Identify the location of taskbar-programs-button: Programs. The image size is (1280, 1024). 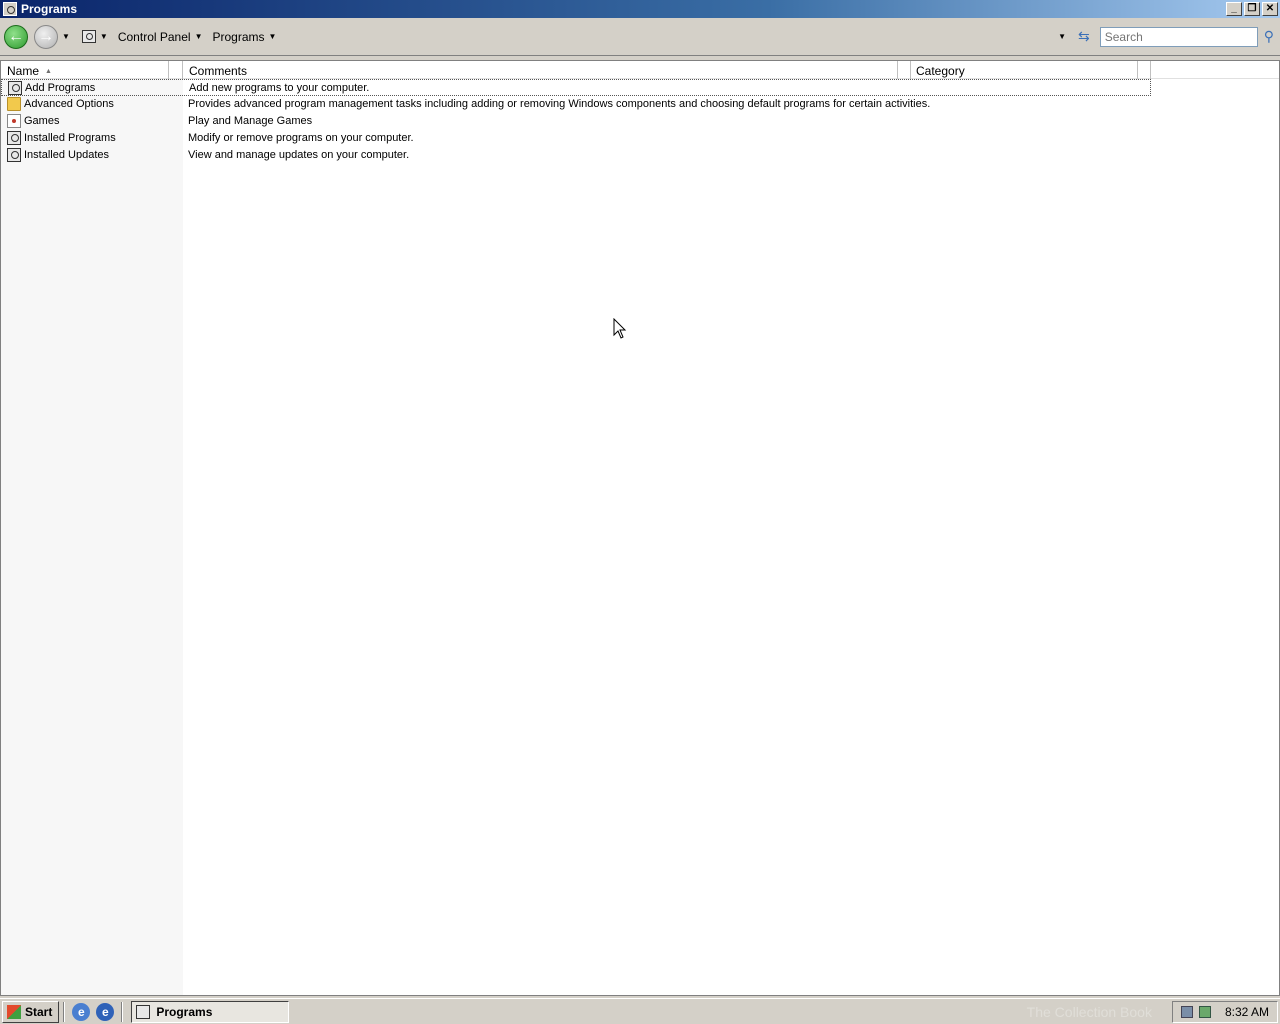
(210, 1011).